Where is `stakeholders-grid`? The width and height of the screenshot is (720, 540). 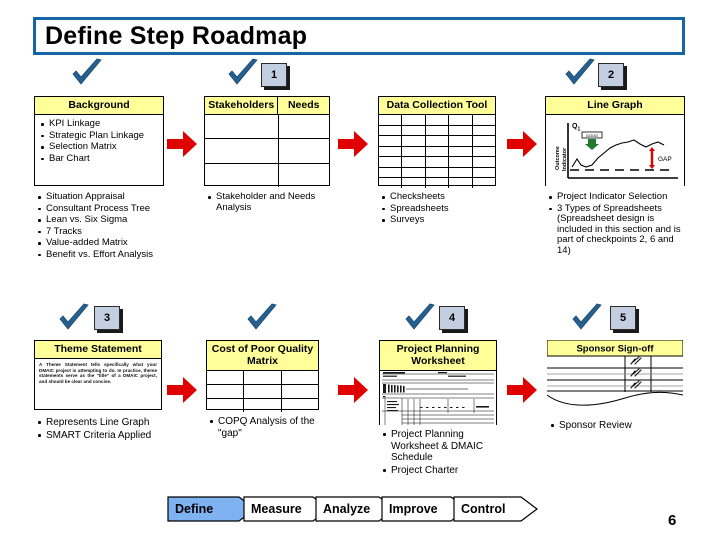
stakeholders-grid is located at coordinates (267, 151).